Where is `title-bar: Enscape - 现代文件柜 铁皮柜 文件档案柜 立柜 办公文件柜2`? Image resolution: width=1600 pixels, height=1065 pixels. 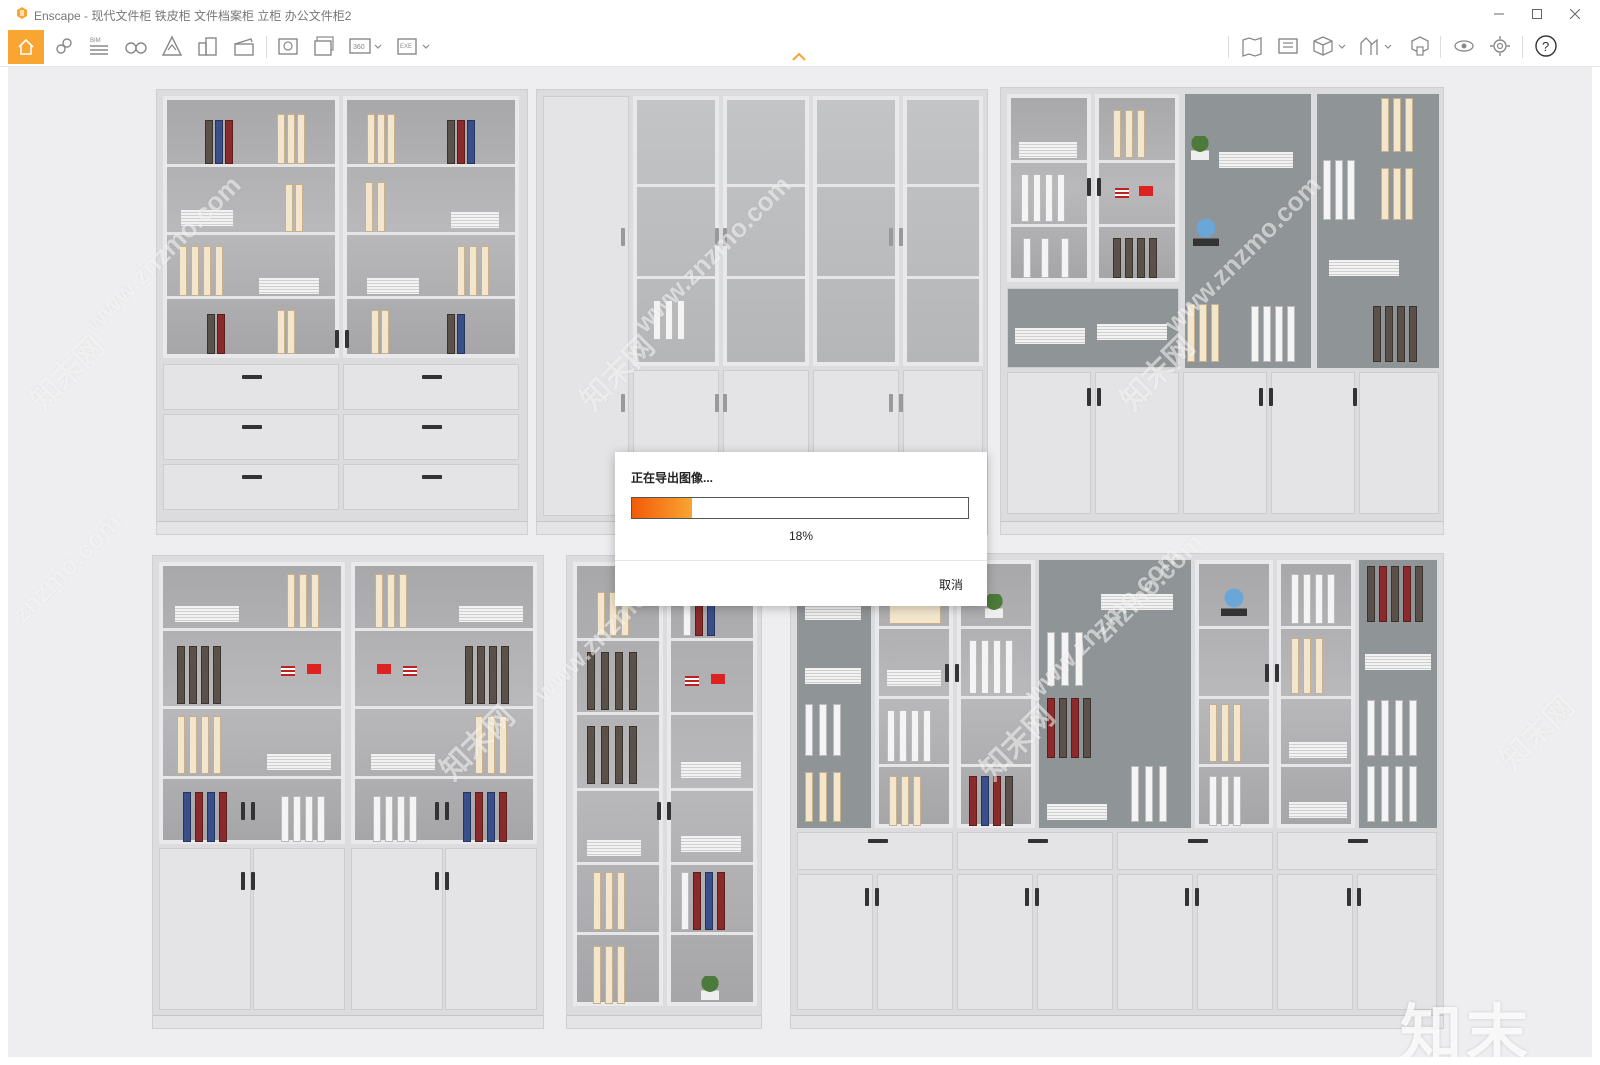
title-bar: Enscape - 现代文件柜 铁皮柜 文件档案柜 立柜 办公文件柜2 is located at coordinates (800, 14).